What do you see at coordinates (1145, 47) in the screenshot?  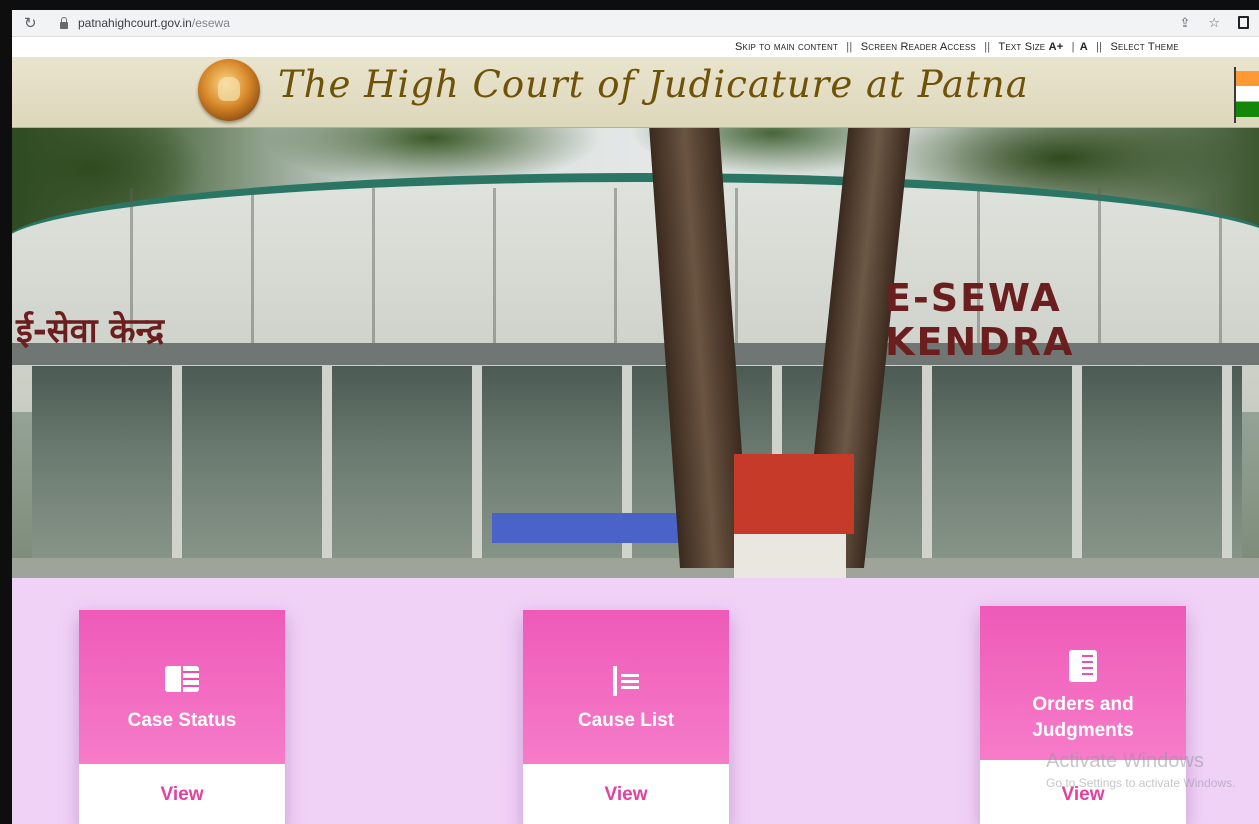 I see `select-theme-link: Select Theme` at bounding box center [1145, 47].